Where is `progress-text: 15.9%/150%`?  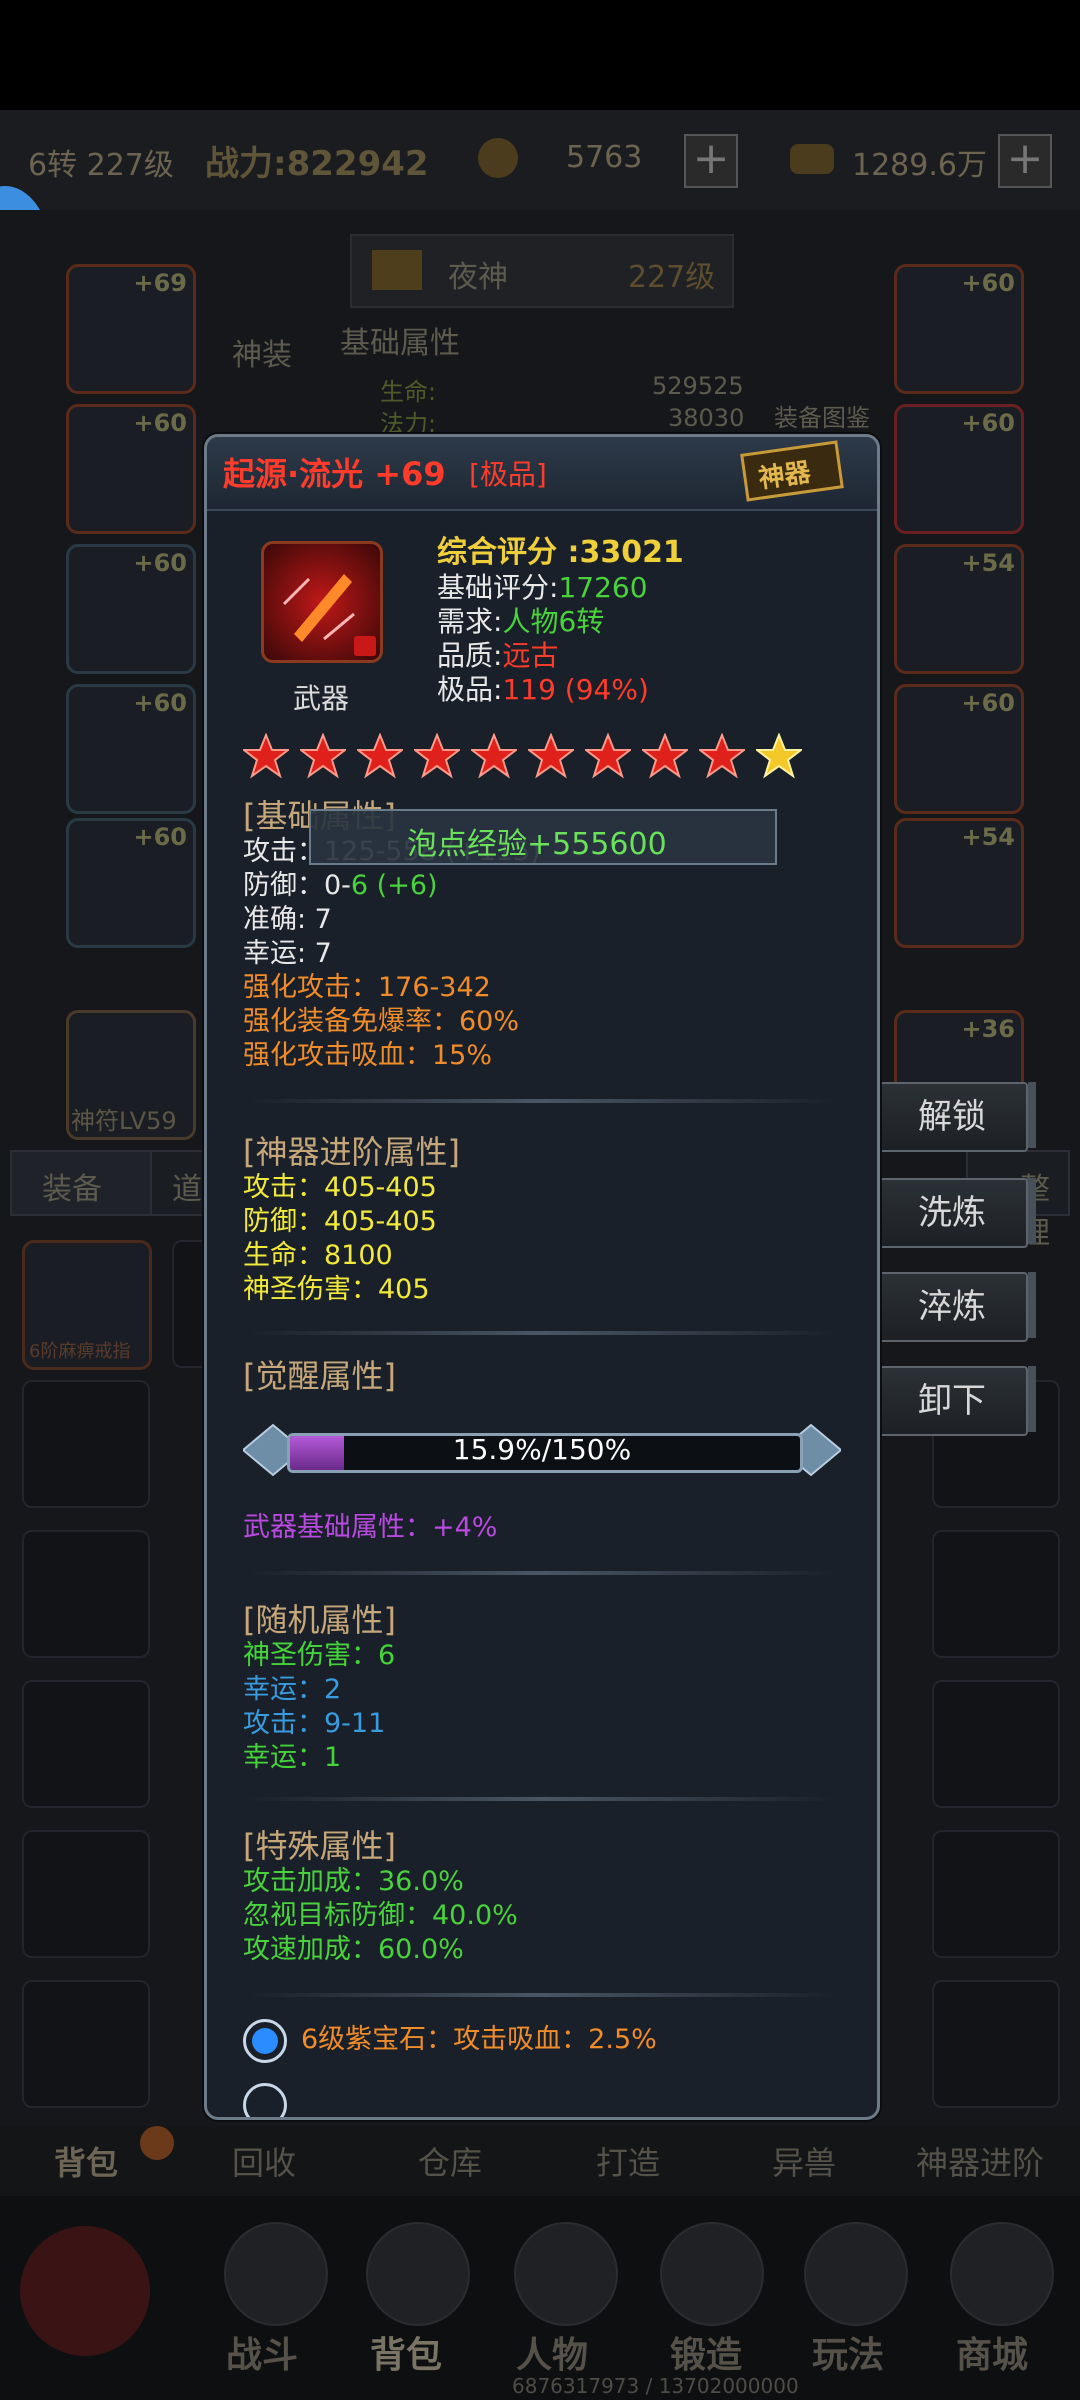 progress-text: 15.9%/150% is located at coordinates (542, 1449).